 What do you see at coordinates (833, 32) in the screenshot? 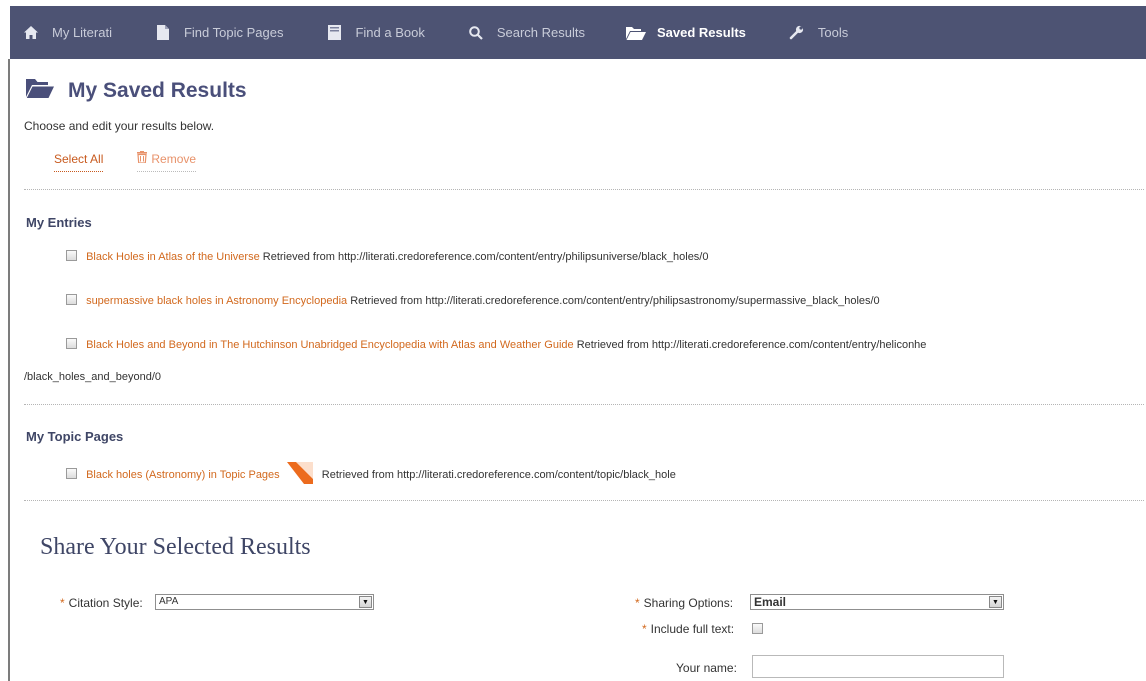
I see `nav-label: Tools` at bounding box center [833, 32].